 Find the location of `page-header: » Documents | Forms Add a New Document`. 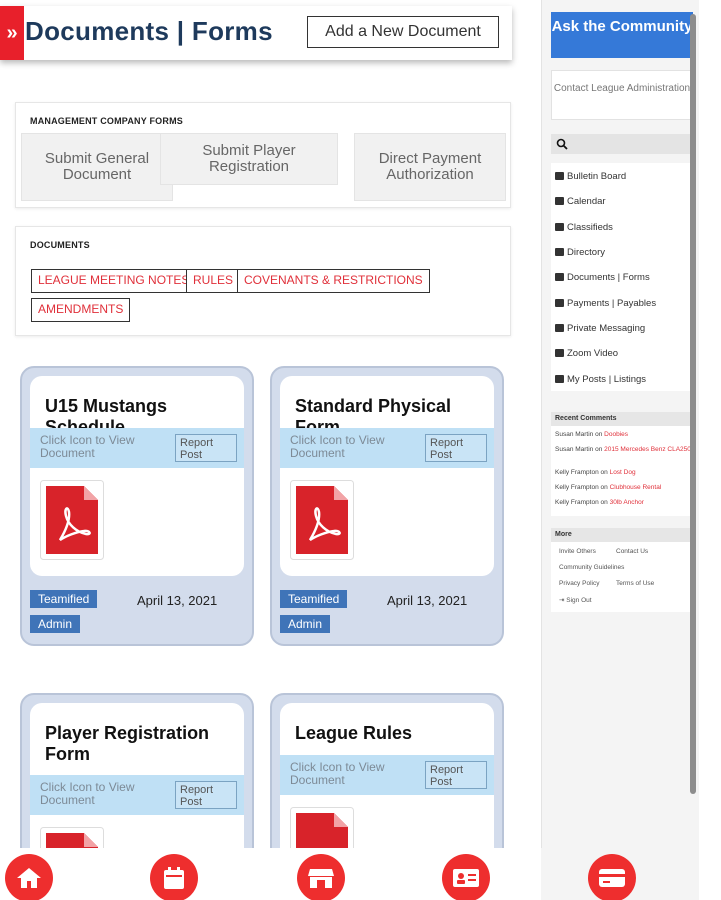

page-header: » Documents | Forms Add a New Document is located at coordinates (256, 33).